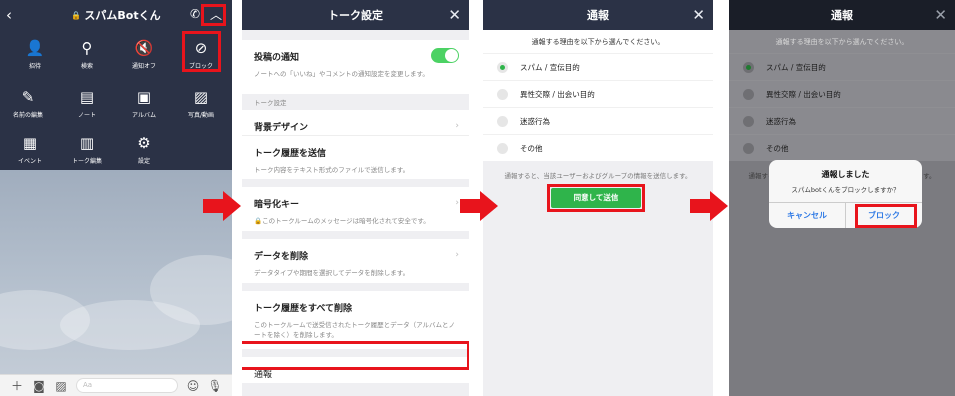 The width and height of the screenshot is (955, 396). Describe the element at coordinates (193, 386) in the screenshot. I see `emoji-icon: ☺` at that location.